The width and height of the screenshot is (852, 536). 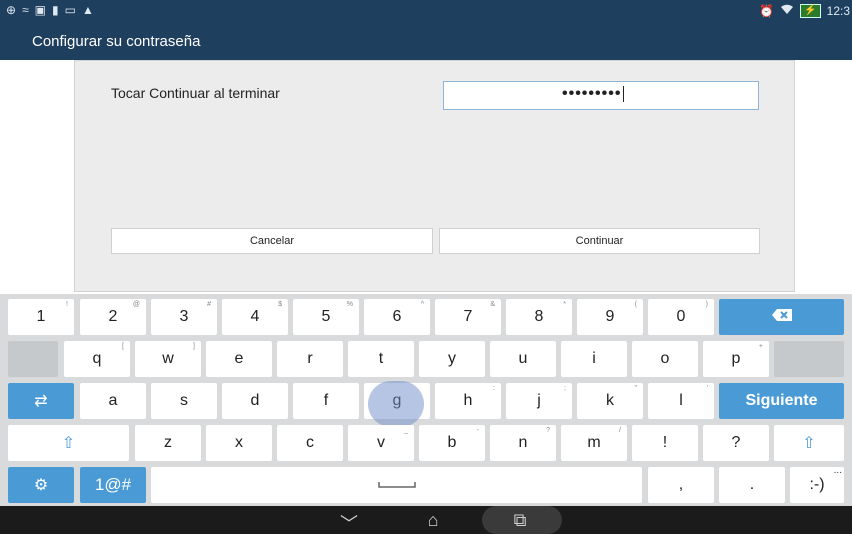 I want to click on key-m: m /, so click(x=594, y=443).